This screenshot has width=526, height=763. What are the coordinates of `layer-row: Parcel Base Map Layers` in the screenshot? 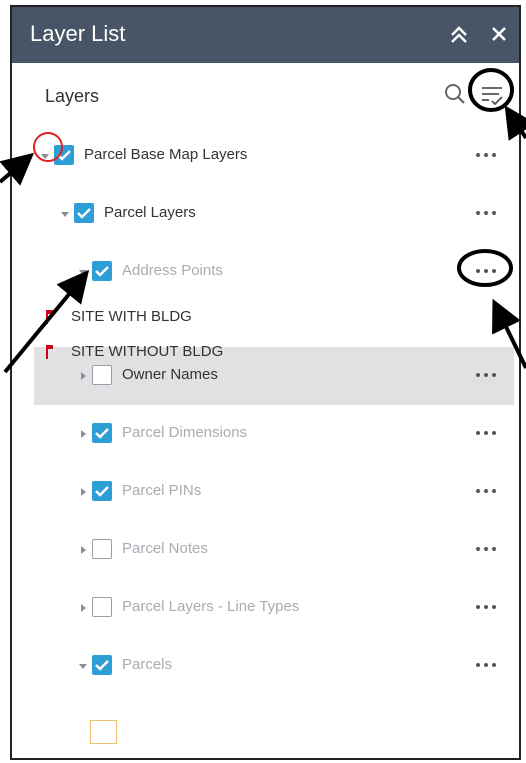 It's located at (265, 156).